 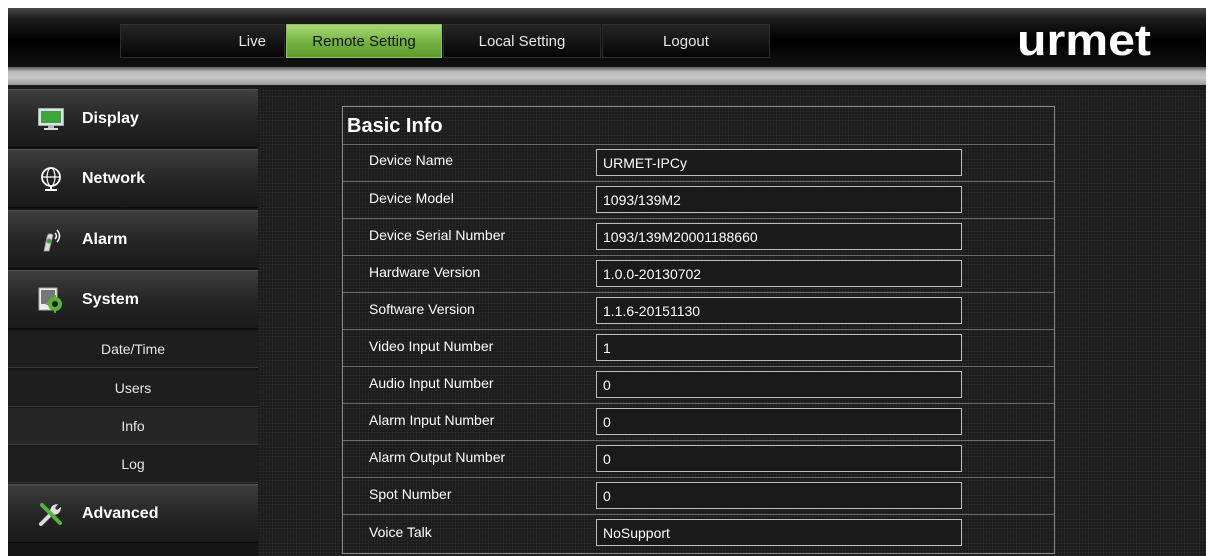 I want to click on sidebar-subitem-info-label: Info, so click(x=133, y=426).